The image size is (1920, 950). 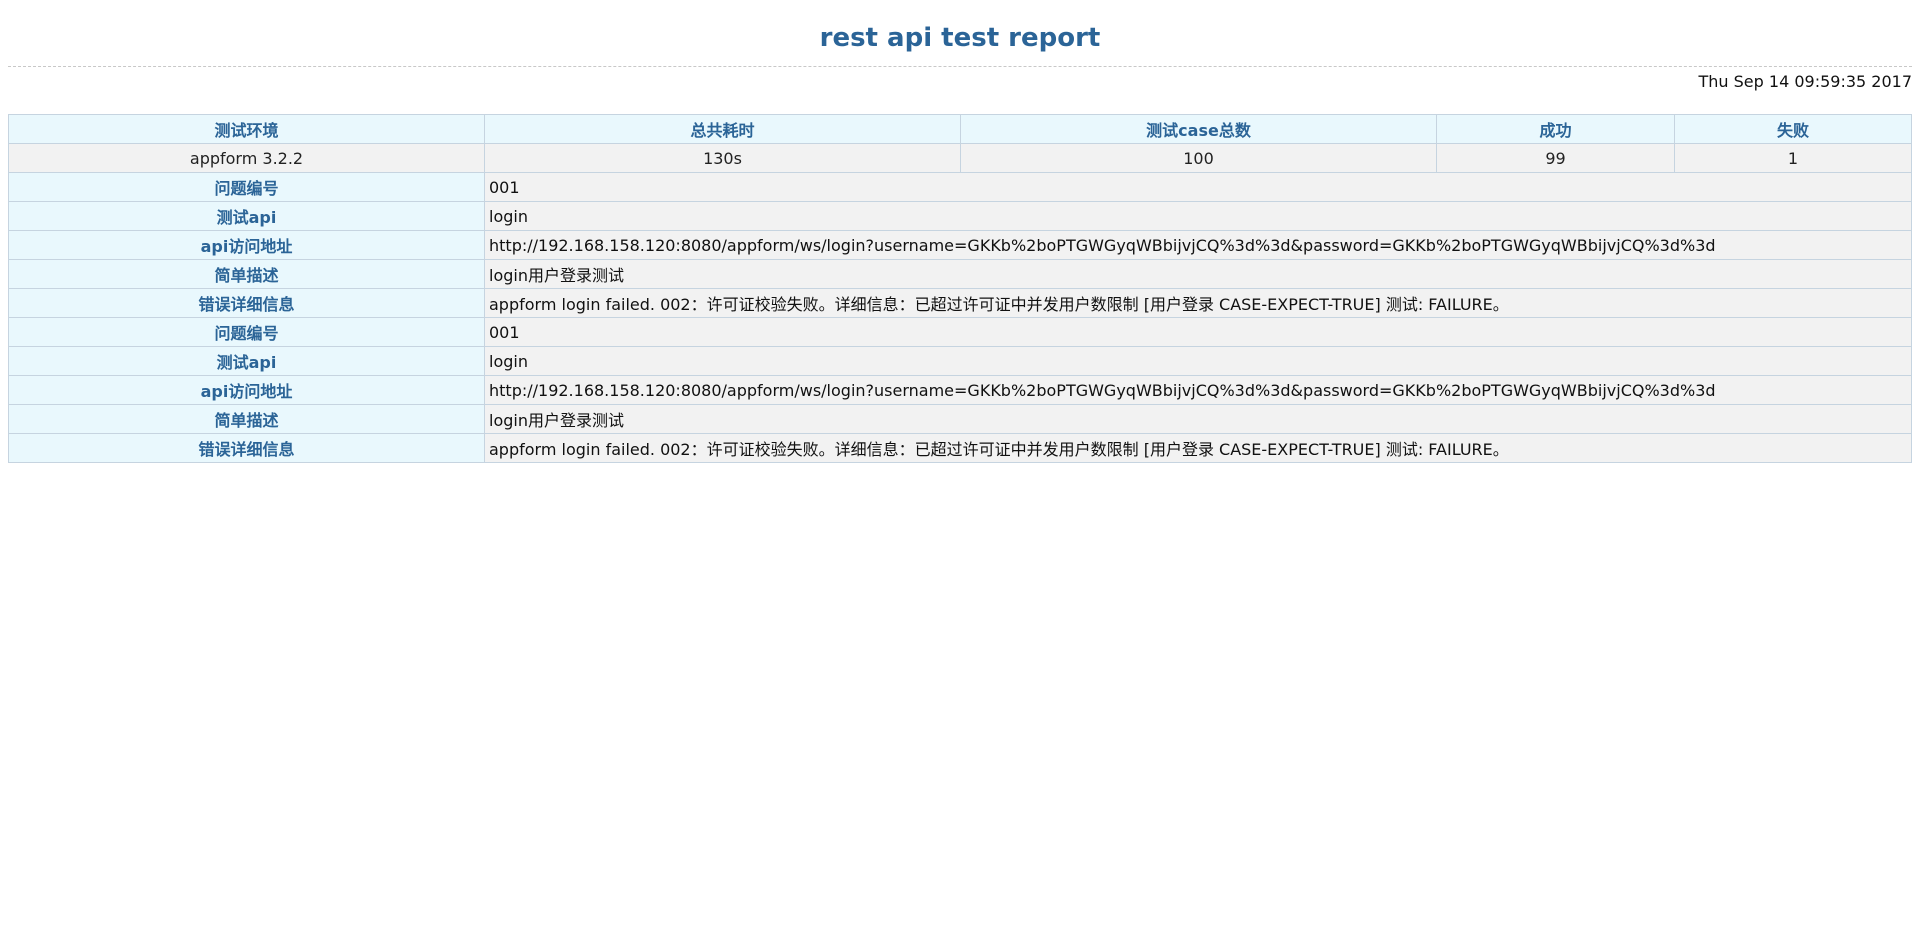 I want to click on summary-value-success: 99, so click(x=1555, y=158).